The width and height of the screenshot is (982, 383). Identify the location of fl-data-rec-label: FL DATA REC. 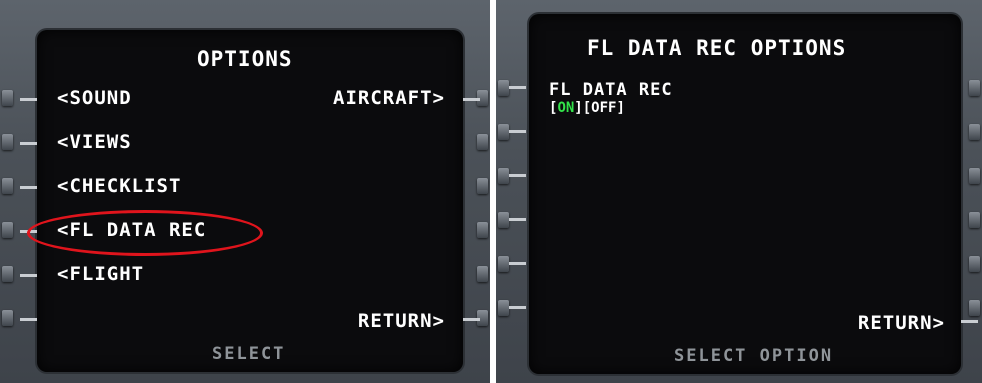
(611, 90).